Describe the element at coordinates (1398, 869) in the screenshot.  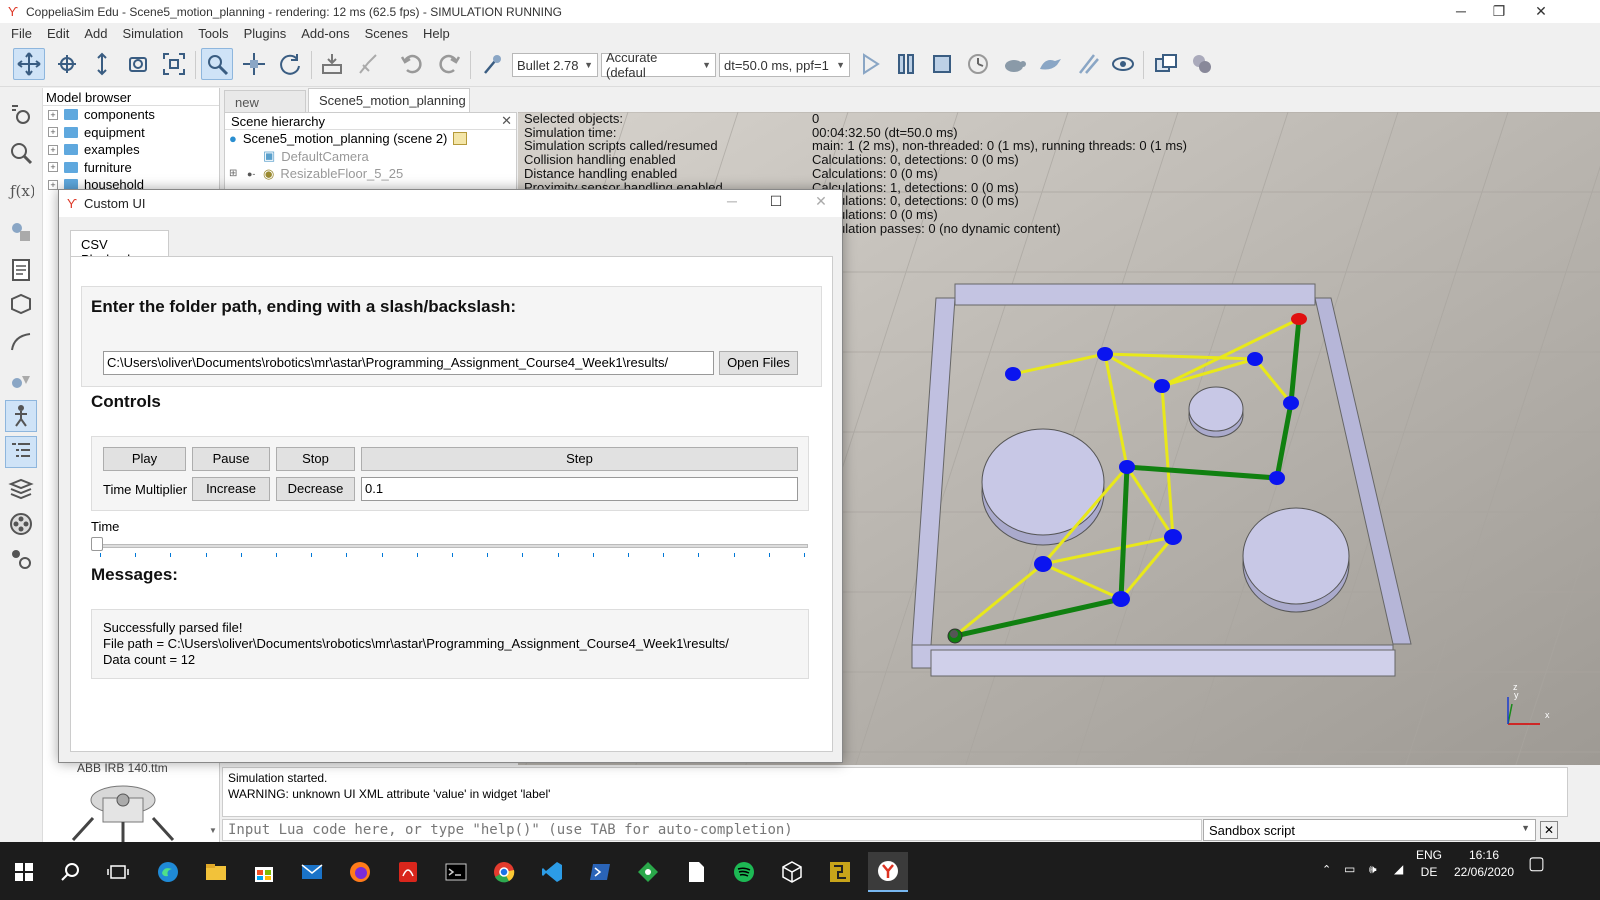
I see `network-icon: ◢` at that location.